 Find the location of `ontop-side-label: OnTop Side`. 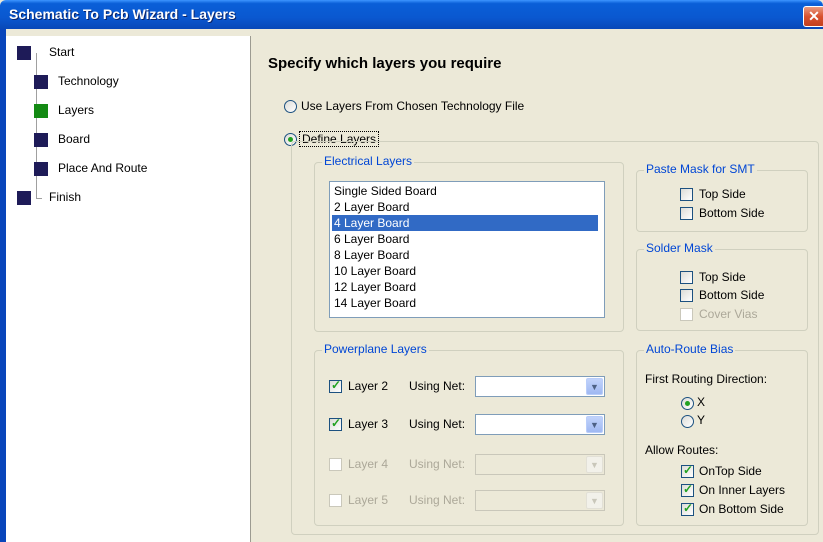

ontop-side-label: OnTop Side is located at coordinates (730, 471).